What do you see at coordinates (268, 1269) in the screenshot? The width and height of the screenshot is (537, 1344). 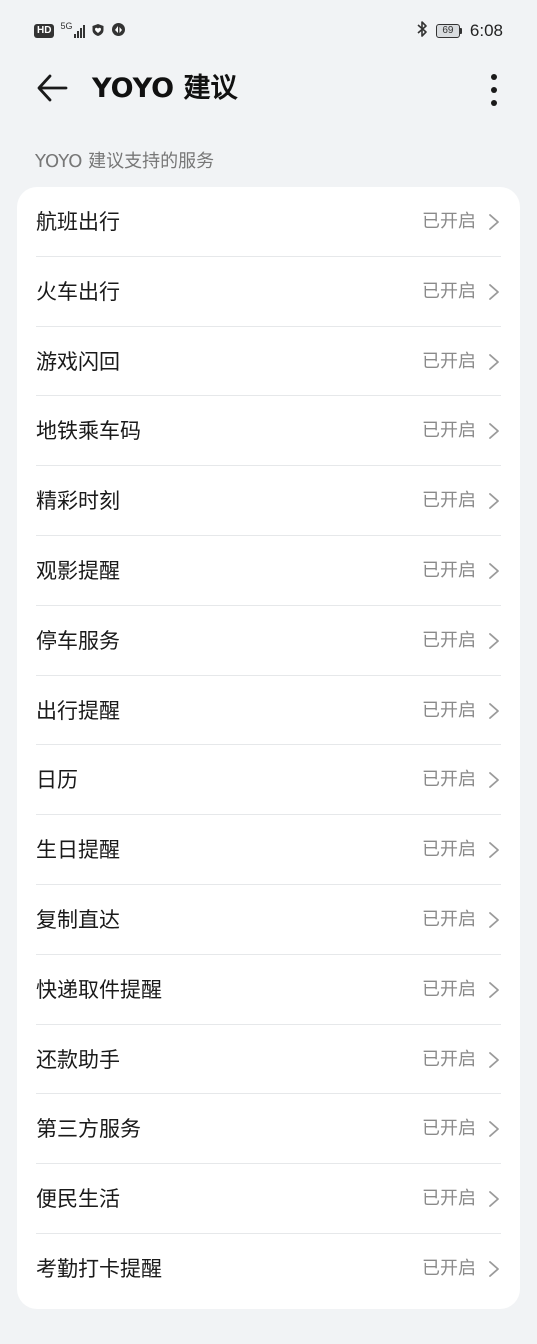 I see `service-row-attendance: 考勤打卡提醒 已开启` at bounding box center [268, 1269].